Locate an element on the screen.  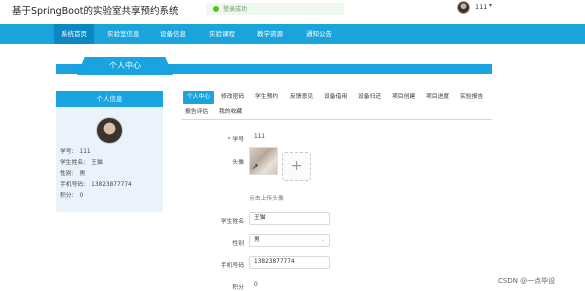
tab-project-progress: 项目进度 is located at coordinates (437, 97).